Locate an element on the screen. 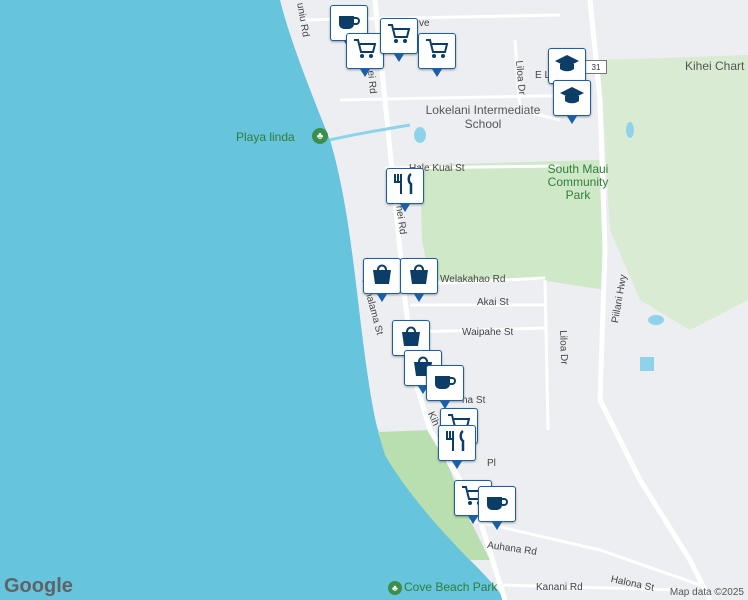 The width and height of the screenshot is (748, 600). road-label-kanani: Kanani Rd is located at coordinates (559, 587).